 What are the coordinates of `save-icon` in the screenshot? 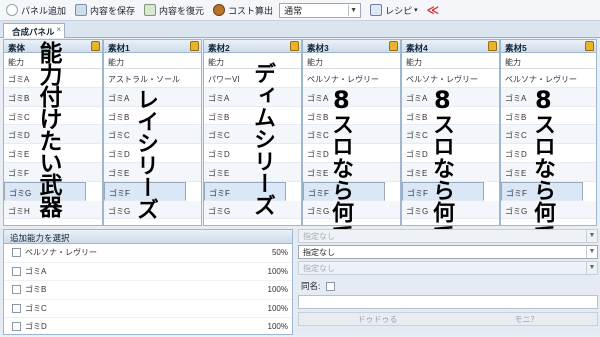 It's located at (81, 10).